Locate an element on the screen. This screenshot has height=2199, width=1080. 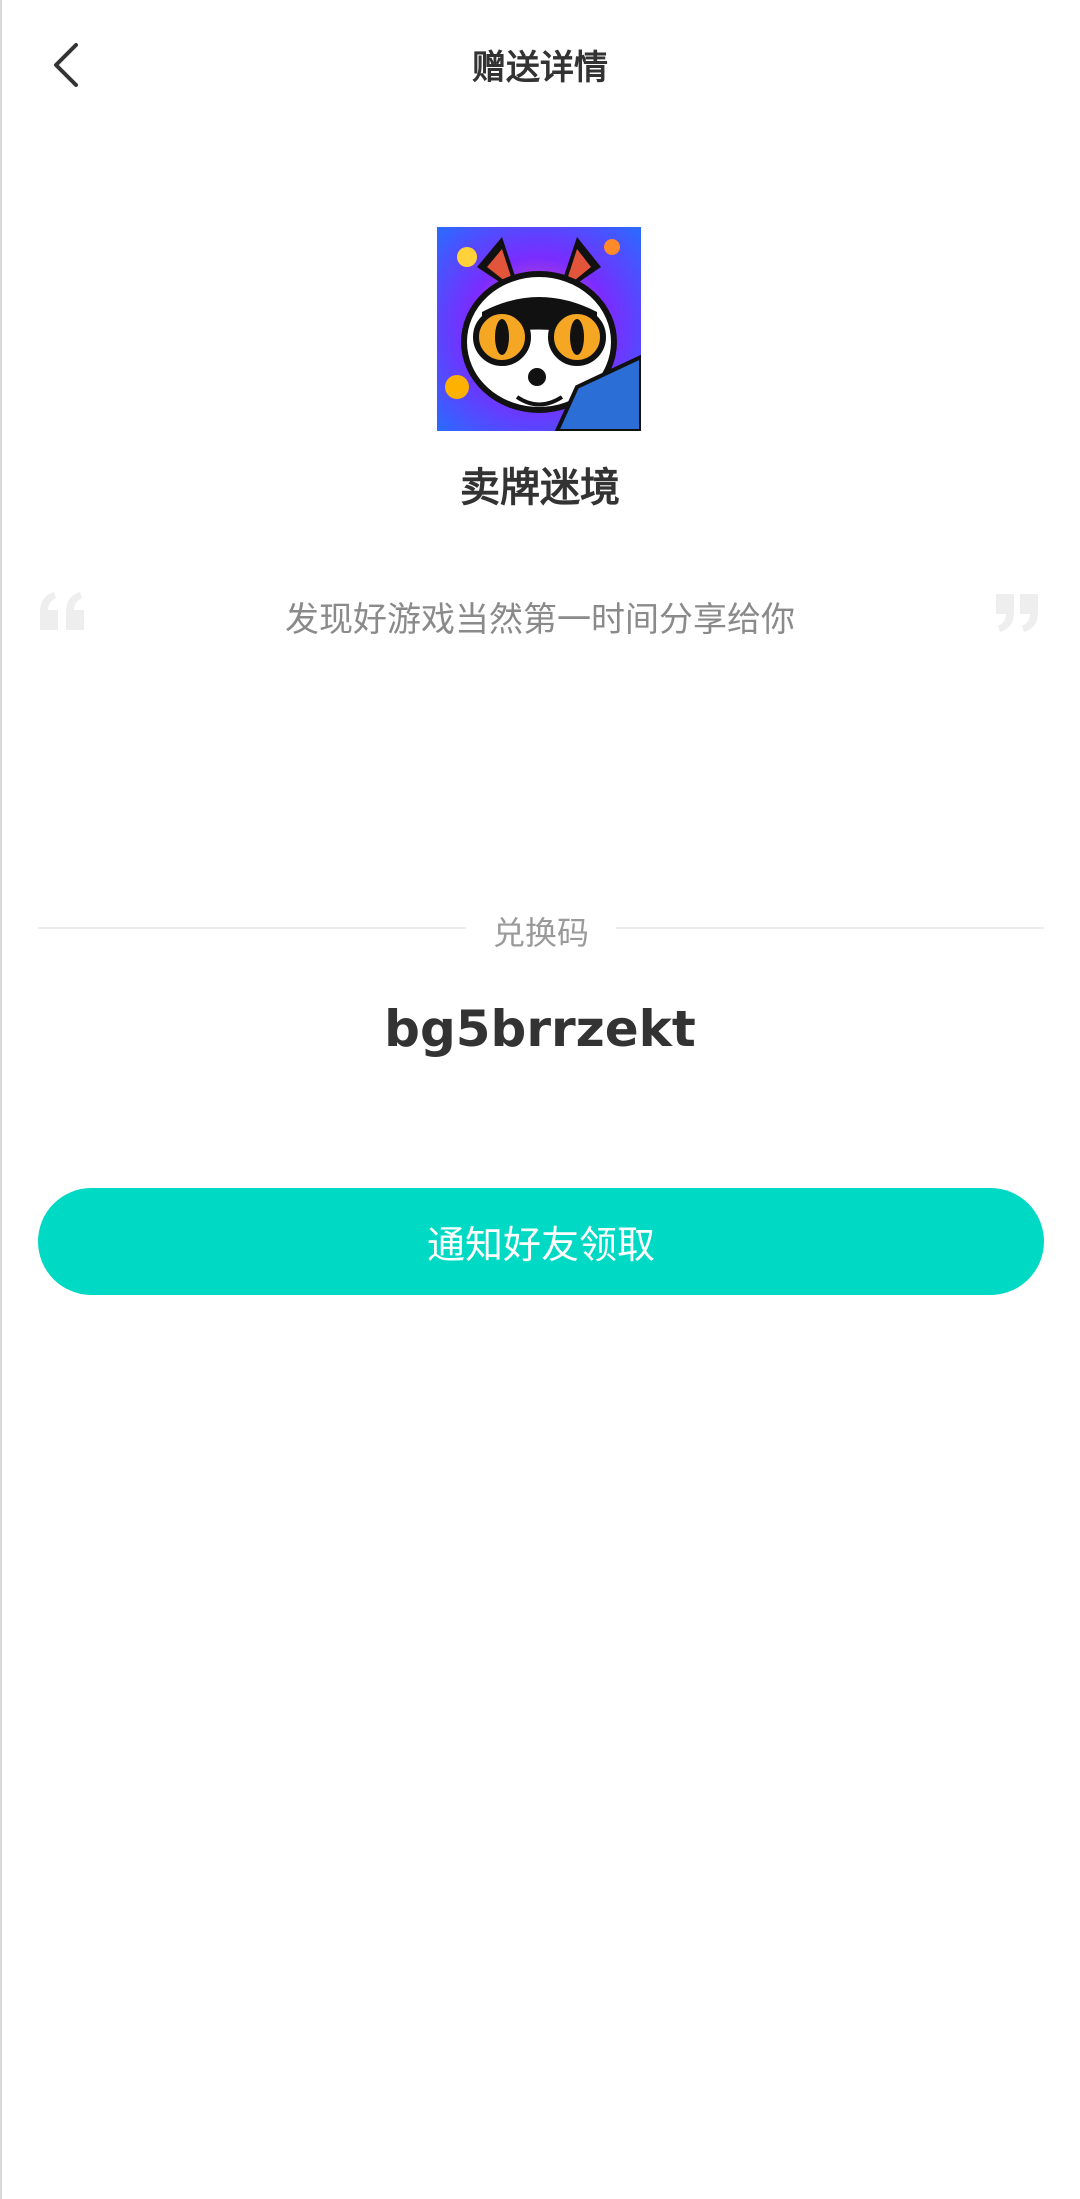
notify-friend-button: 通知好友领取 is located at coordinates (541, 1241).